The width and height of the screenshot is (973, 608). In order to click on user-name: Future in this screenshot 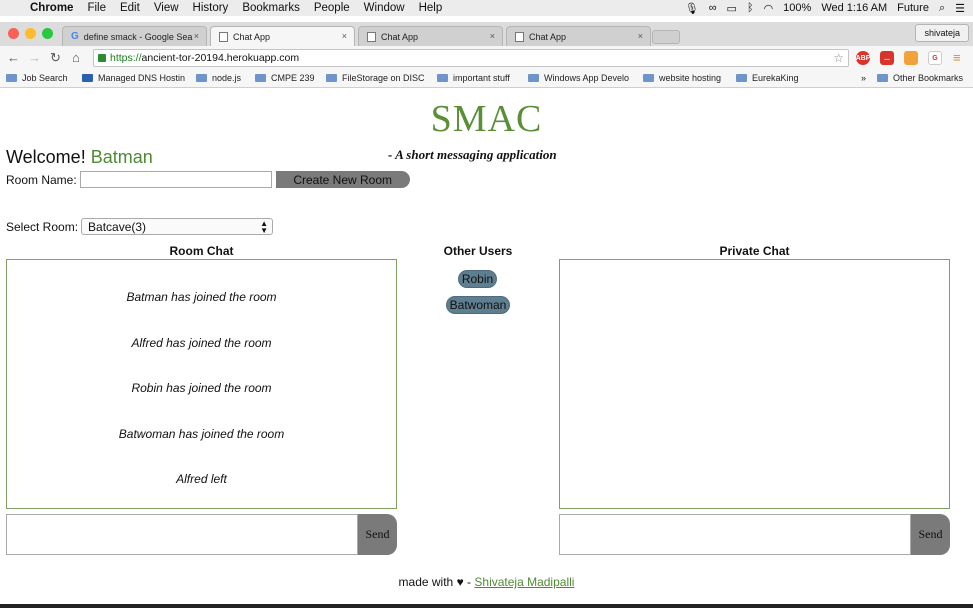, I will do `click(913, 8)`.